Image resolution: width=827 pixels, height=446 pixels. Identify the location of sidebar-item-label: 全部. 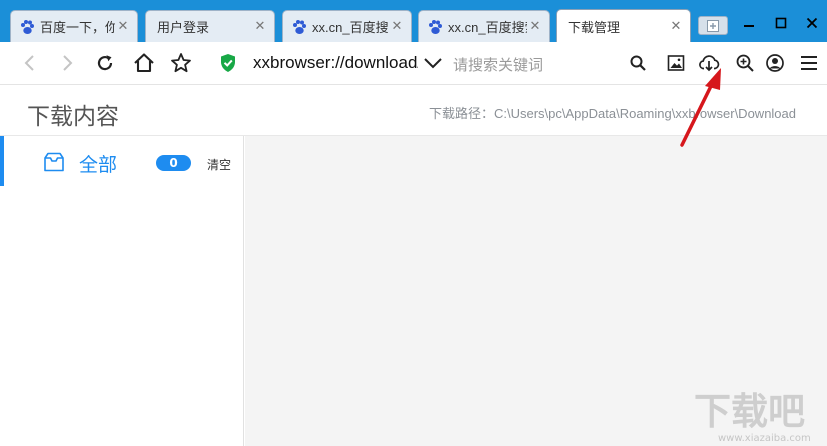
(98, 165).